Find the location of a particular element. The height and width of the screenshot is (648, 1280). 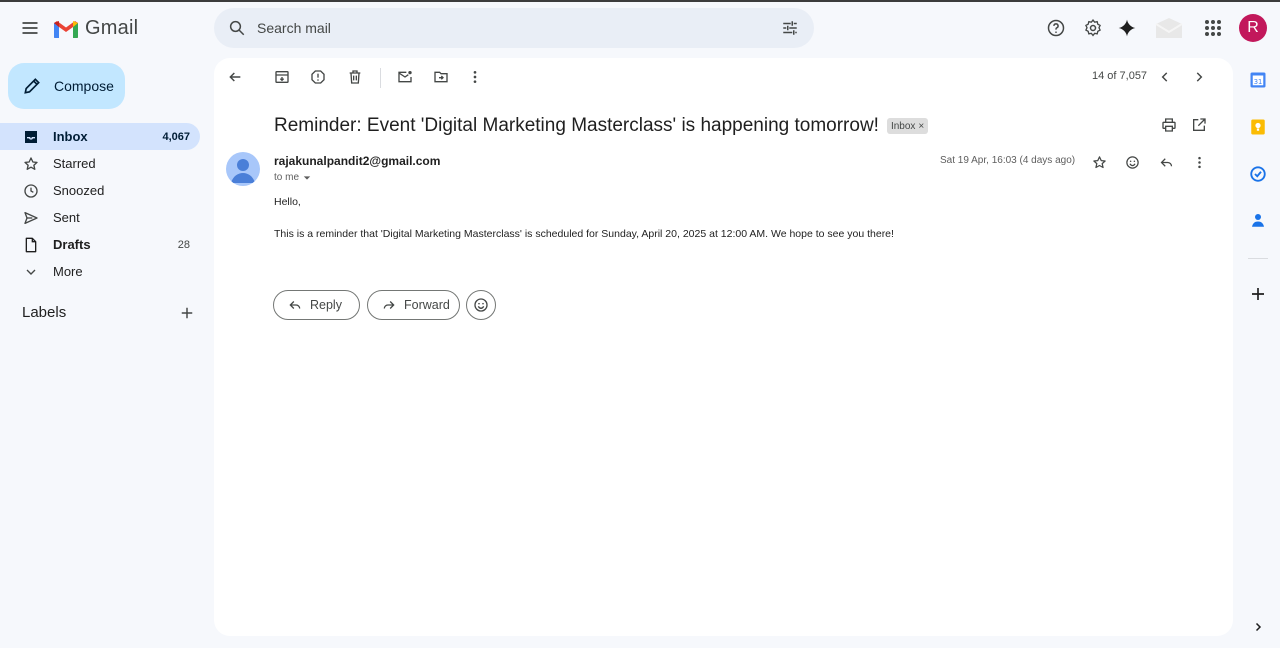

back-arrow-icon is located at coordinates (235, 77).